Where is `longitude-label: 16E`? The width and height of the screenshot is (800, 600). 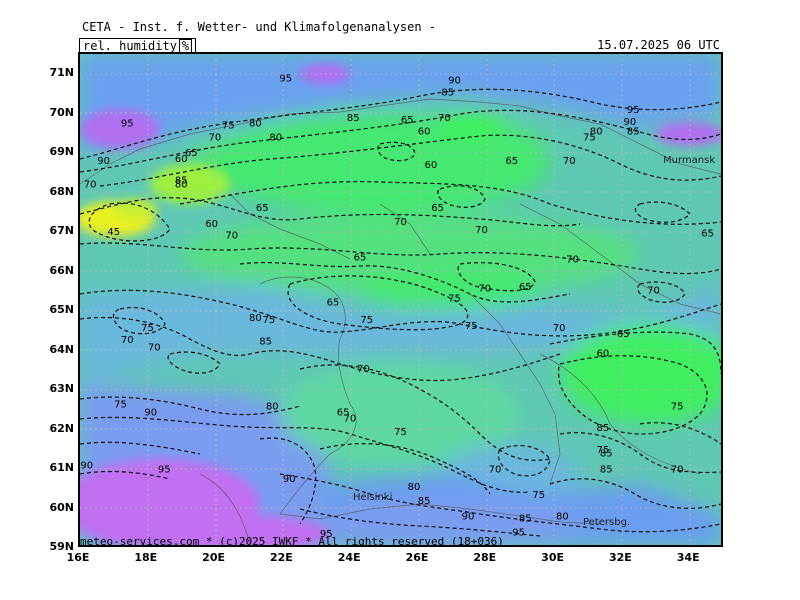
longitude-label: 16E is located at coordinates (78, 557).